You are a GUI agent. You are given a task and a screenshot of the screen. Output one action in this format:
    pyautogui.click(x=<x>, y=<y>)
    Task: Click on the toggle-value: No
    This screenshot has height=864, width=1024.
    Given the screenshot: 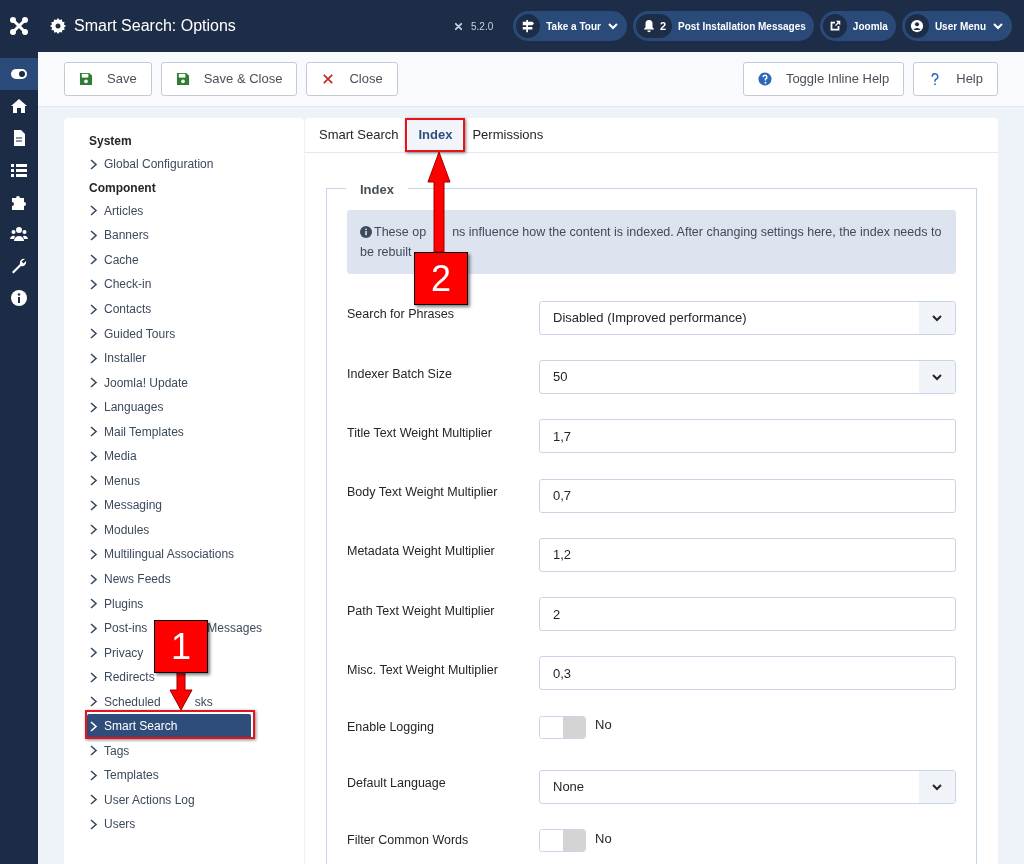 What is the action you would take?
    pyautogui.click(x=603, y=725)
    